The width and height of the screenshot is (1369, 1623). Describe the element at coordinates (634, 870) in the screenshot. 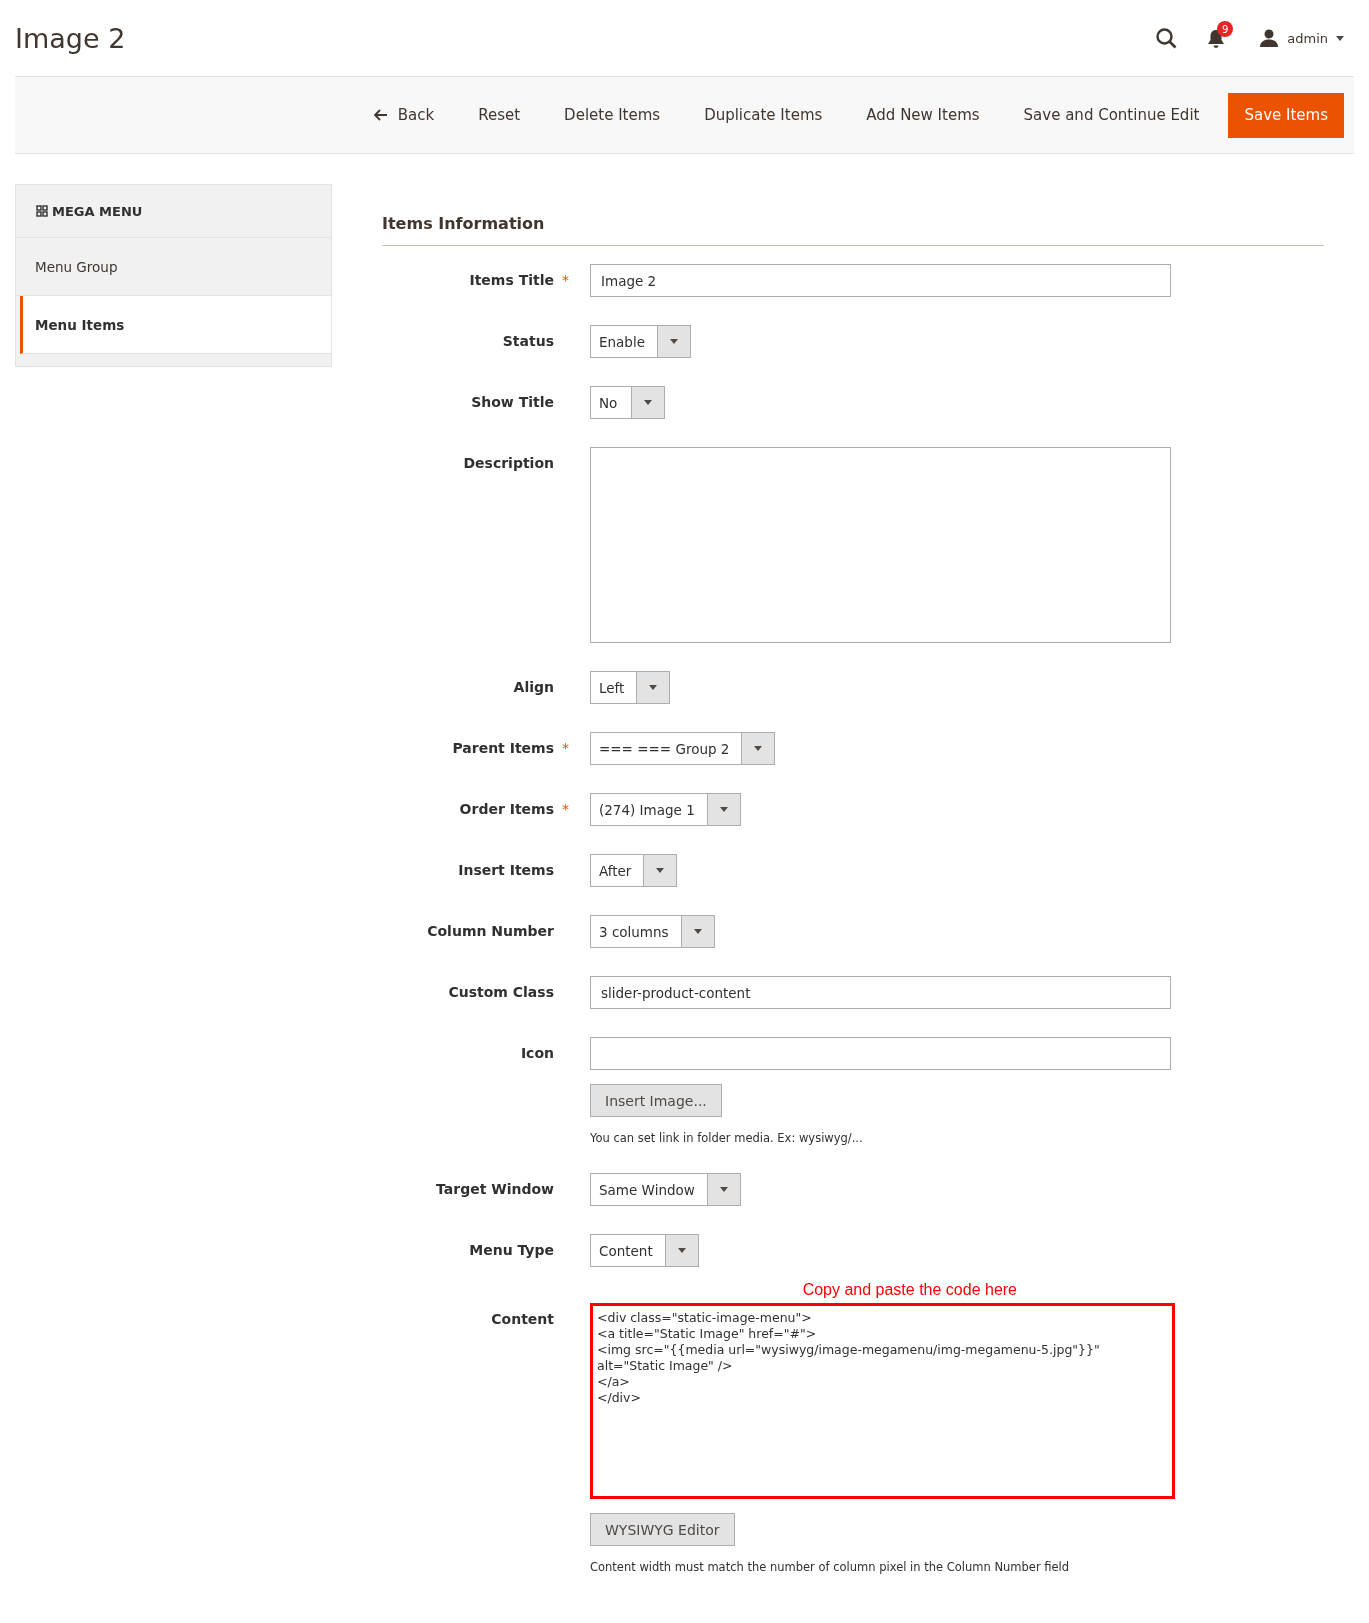

I see `select-field: After` at that location.